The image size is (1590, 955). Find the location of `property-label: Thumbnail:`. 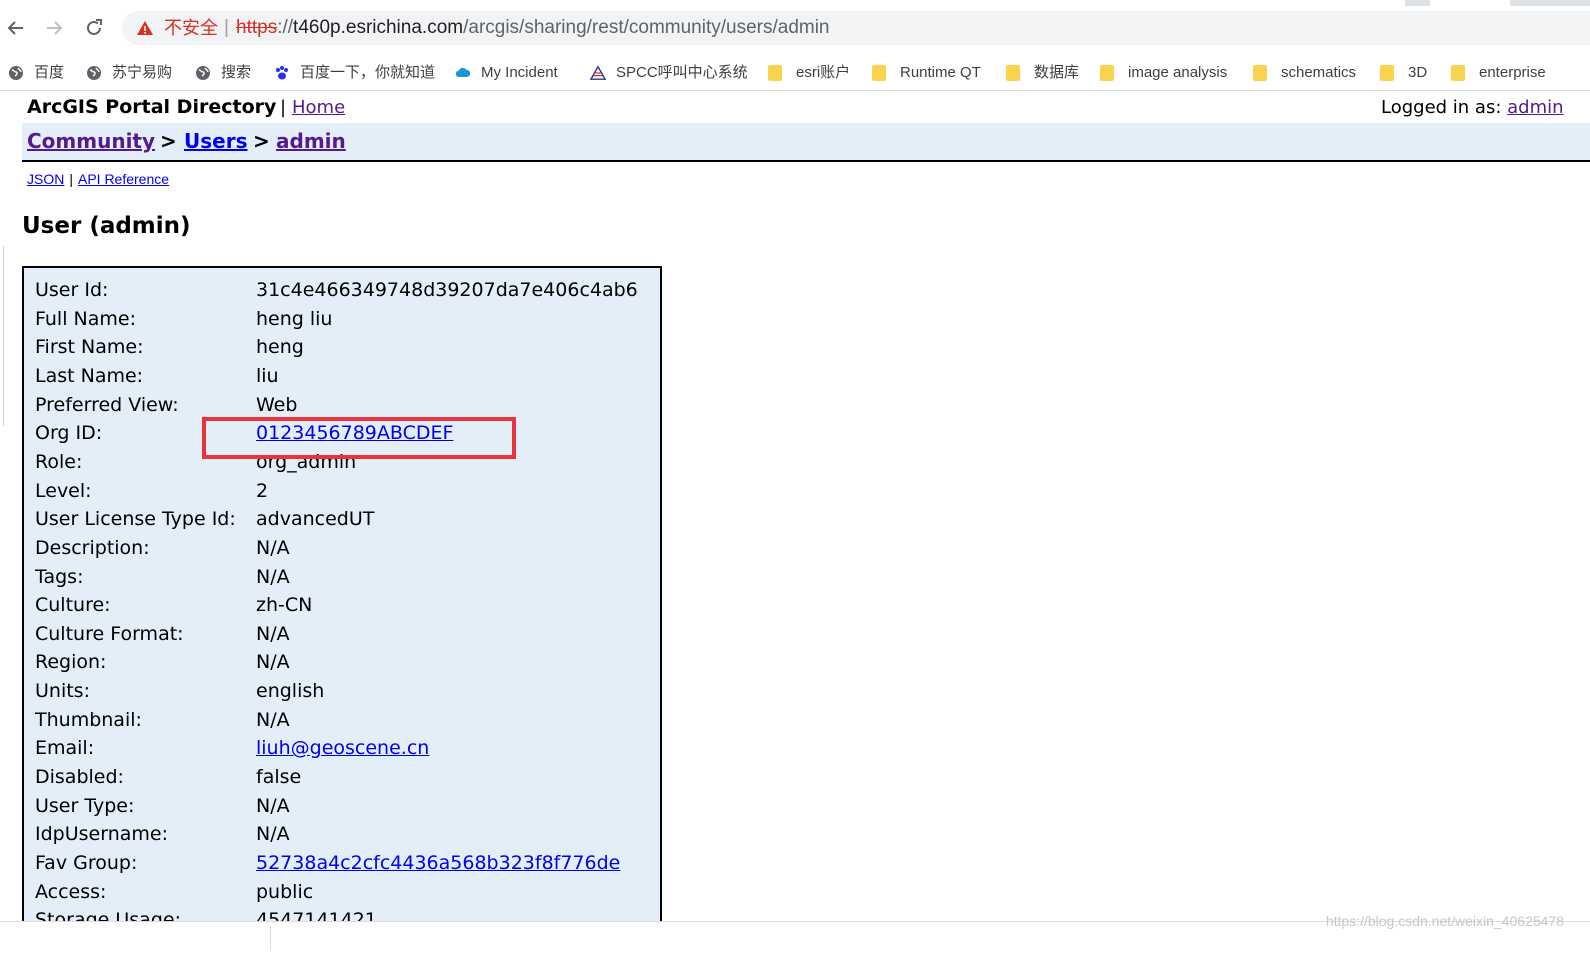

property-label: Thumbnail: is located at coordinates (88, 719).